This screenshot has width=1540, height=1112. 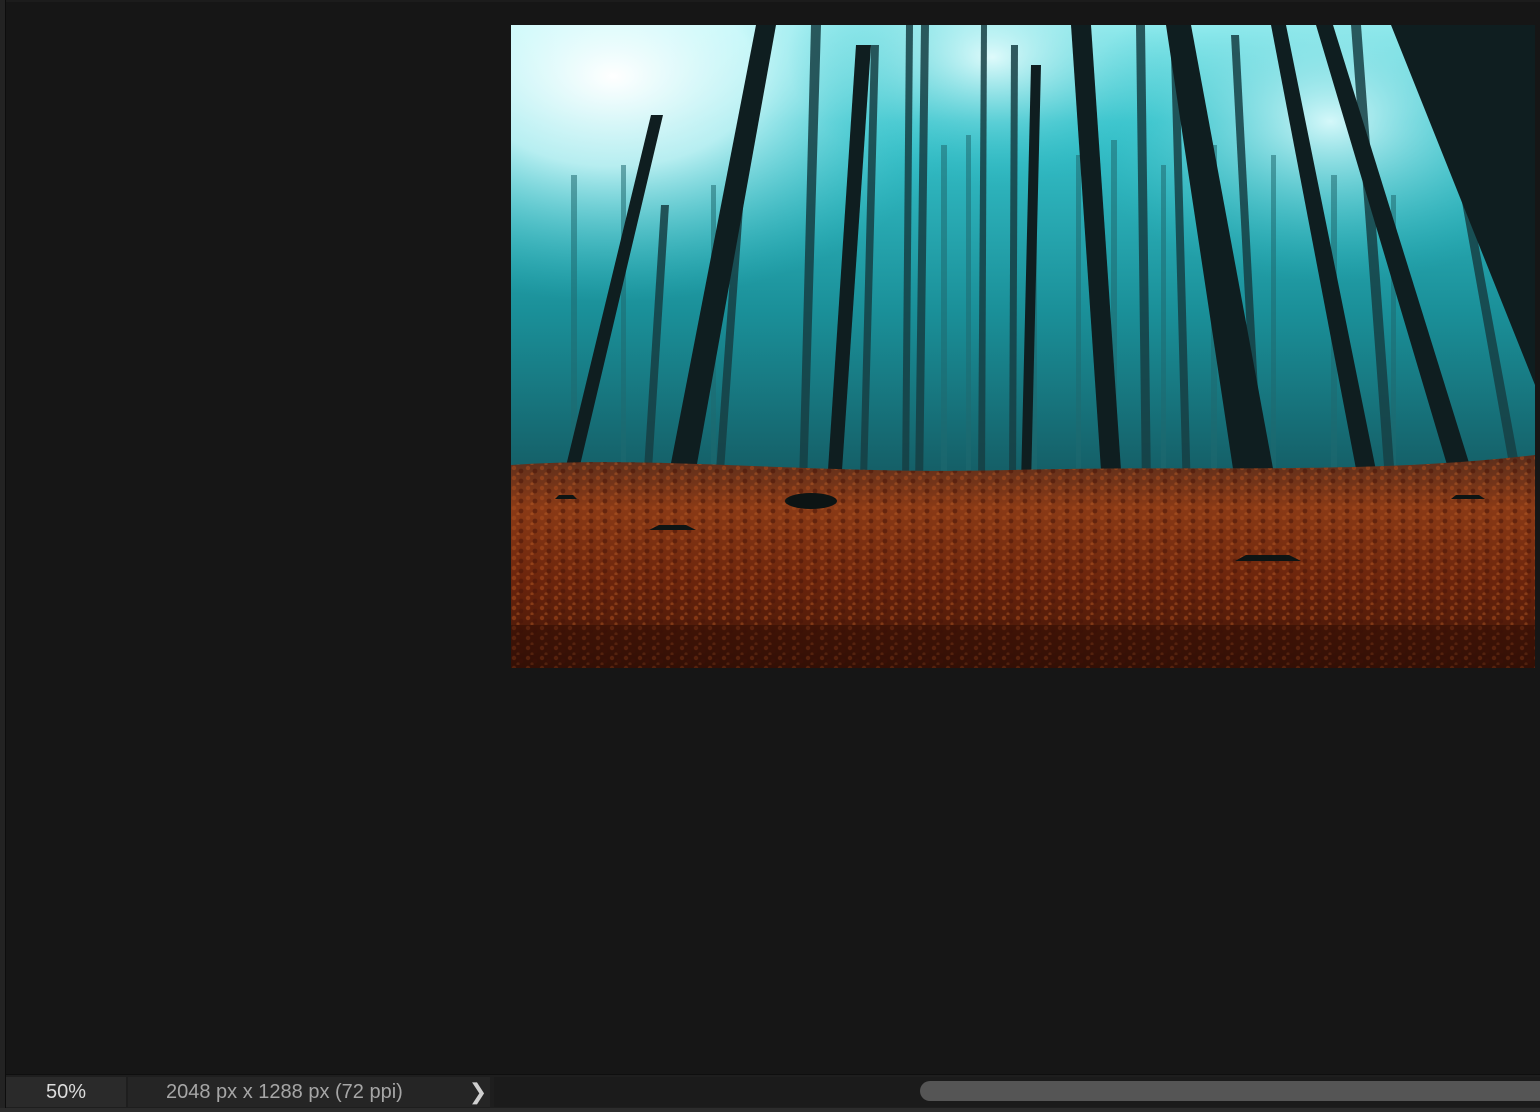 I want to click on bottom-edge, so click(x=770, y=1110).